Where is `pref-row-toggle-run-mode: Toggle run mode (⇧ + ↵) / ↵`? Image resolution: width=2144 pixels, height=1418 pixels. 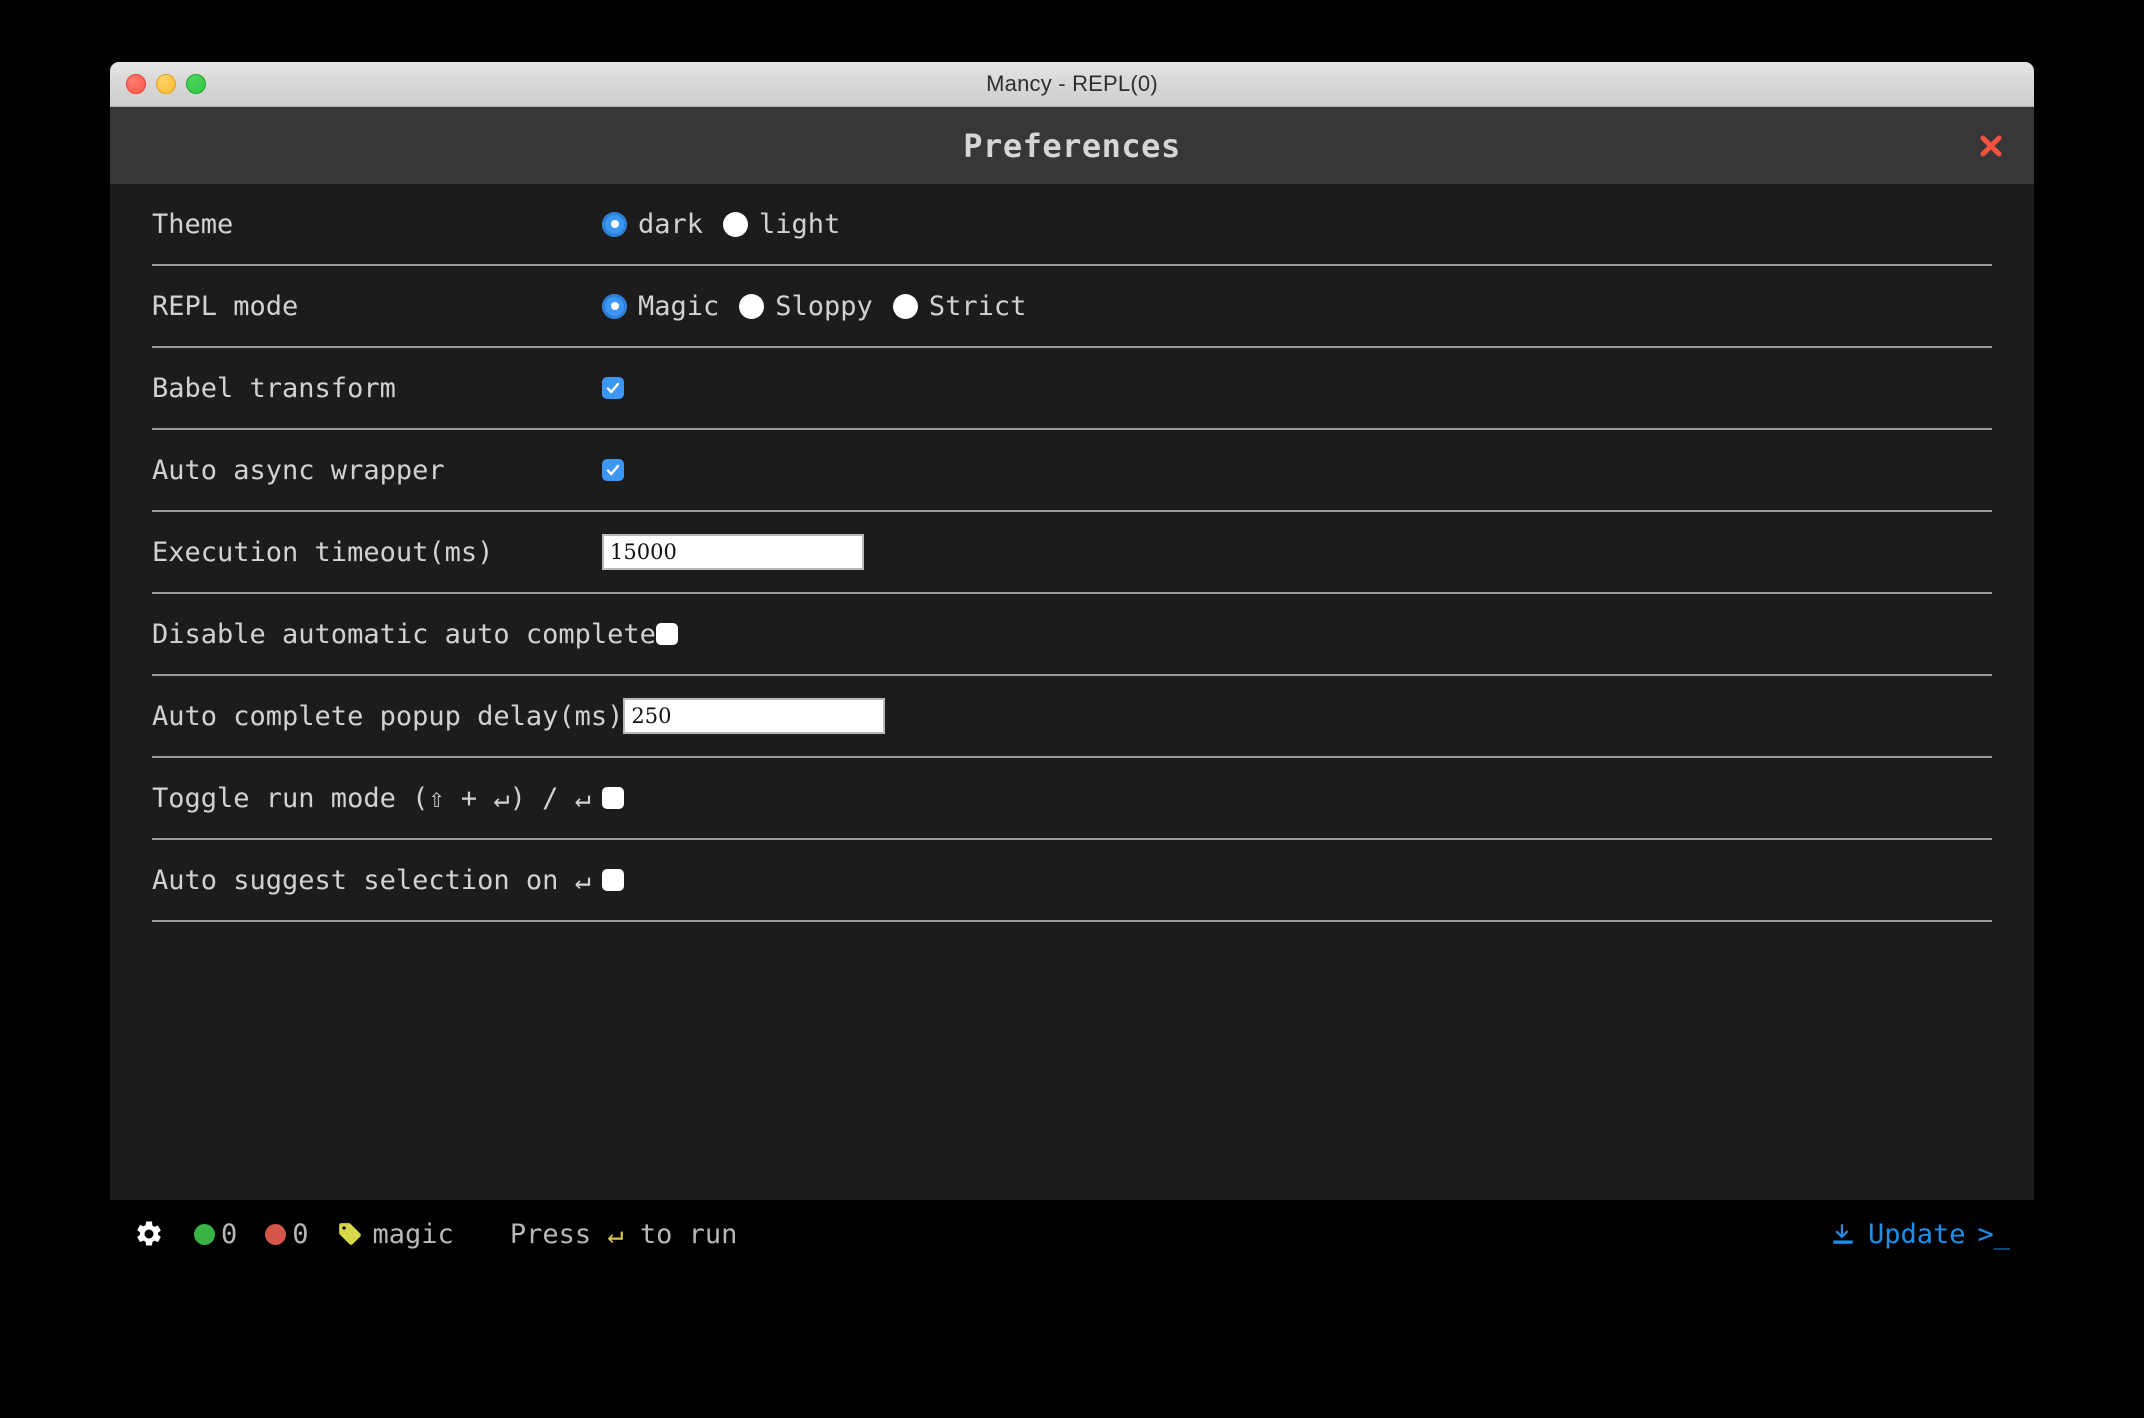
pref-row-toggle-run-mode: Toggle run mode (⇧ + ↵) / ↵ is located at coordinates (1072, 799).